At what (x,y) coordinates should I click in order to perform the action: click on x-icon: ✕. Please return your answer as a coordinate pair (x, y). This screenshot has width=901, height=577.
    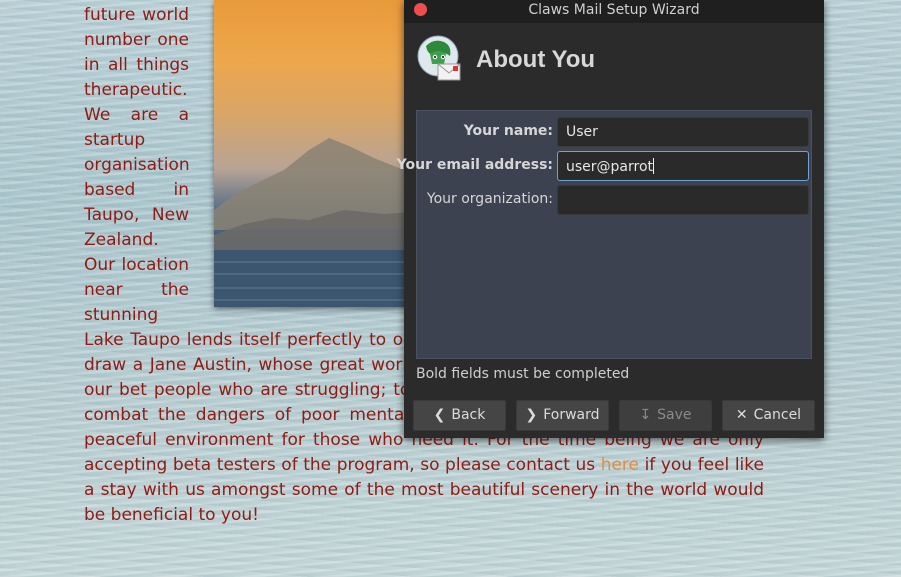
    Looking at the image, I should click on (741, 415).